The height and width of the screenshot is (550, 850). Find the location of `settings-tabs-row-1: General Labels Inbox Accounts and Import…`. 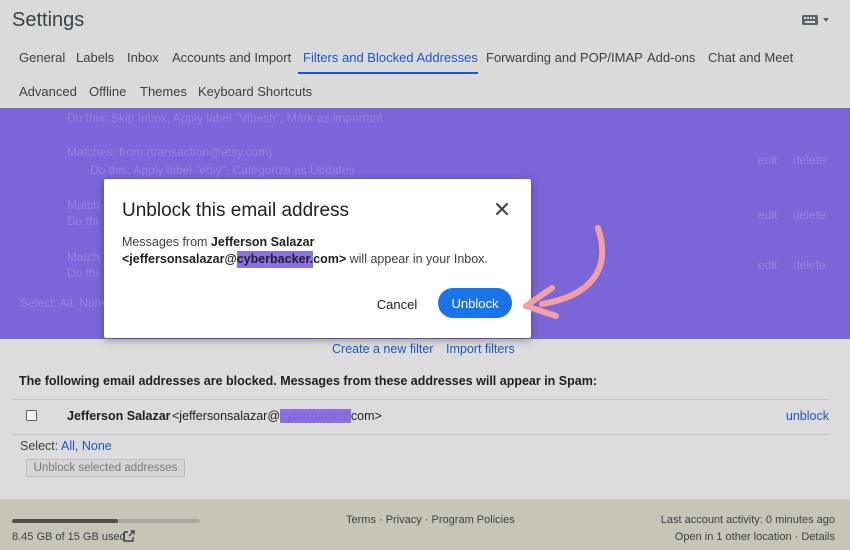

settings-tabs-row-1: General Labels Inbox Accounts and Import… is located at coordinates (425, 57).